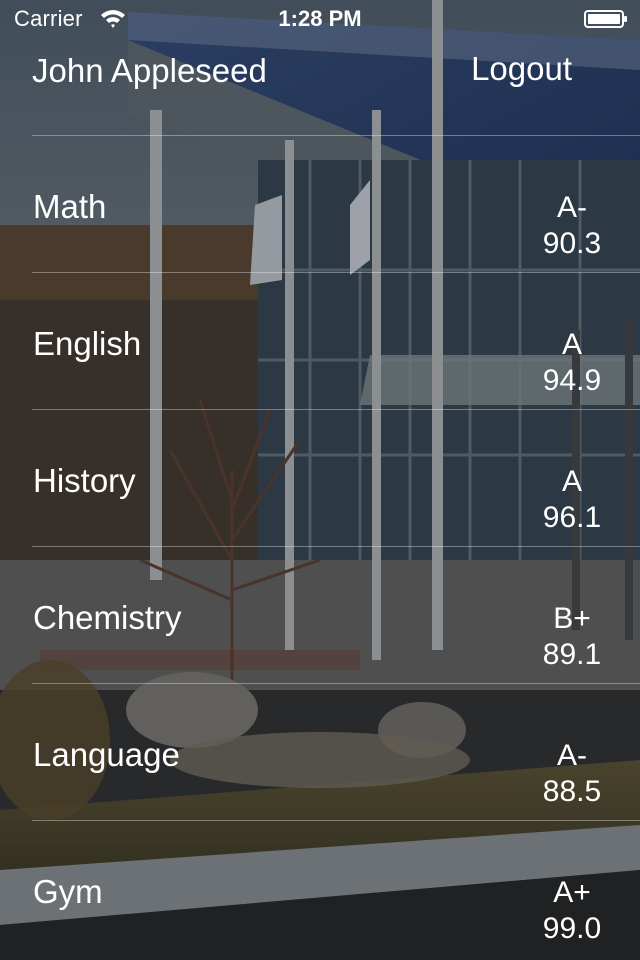  What do you see at coordinates (572, 892) in the screenshot?
I see `letter-grade: A+` at bounding box center [572, 892].